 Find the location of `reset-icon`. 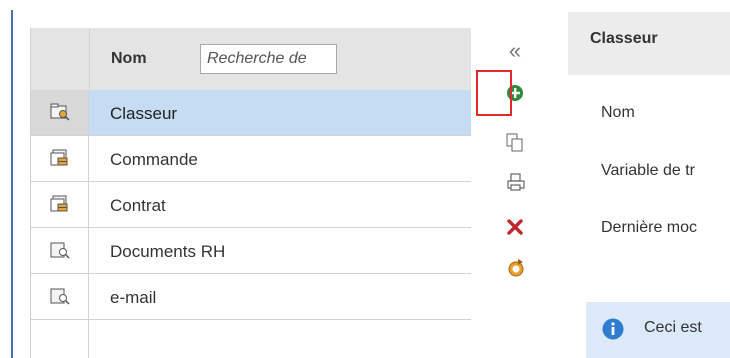

reset-icon is located at coordinates (516, 268).